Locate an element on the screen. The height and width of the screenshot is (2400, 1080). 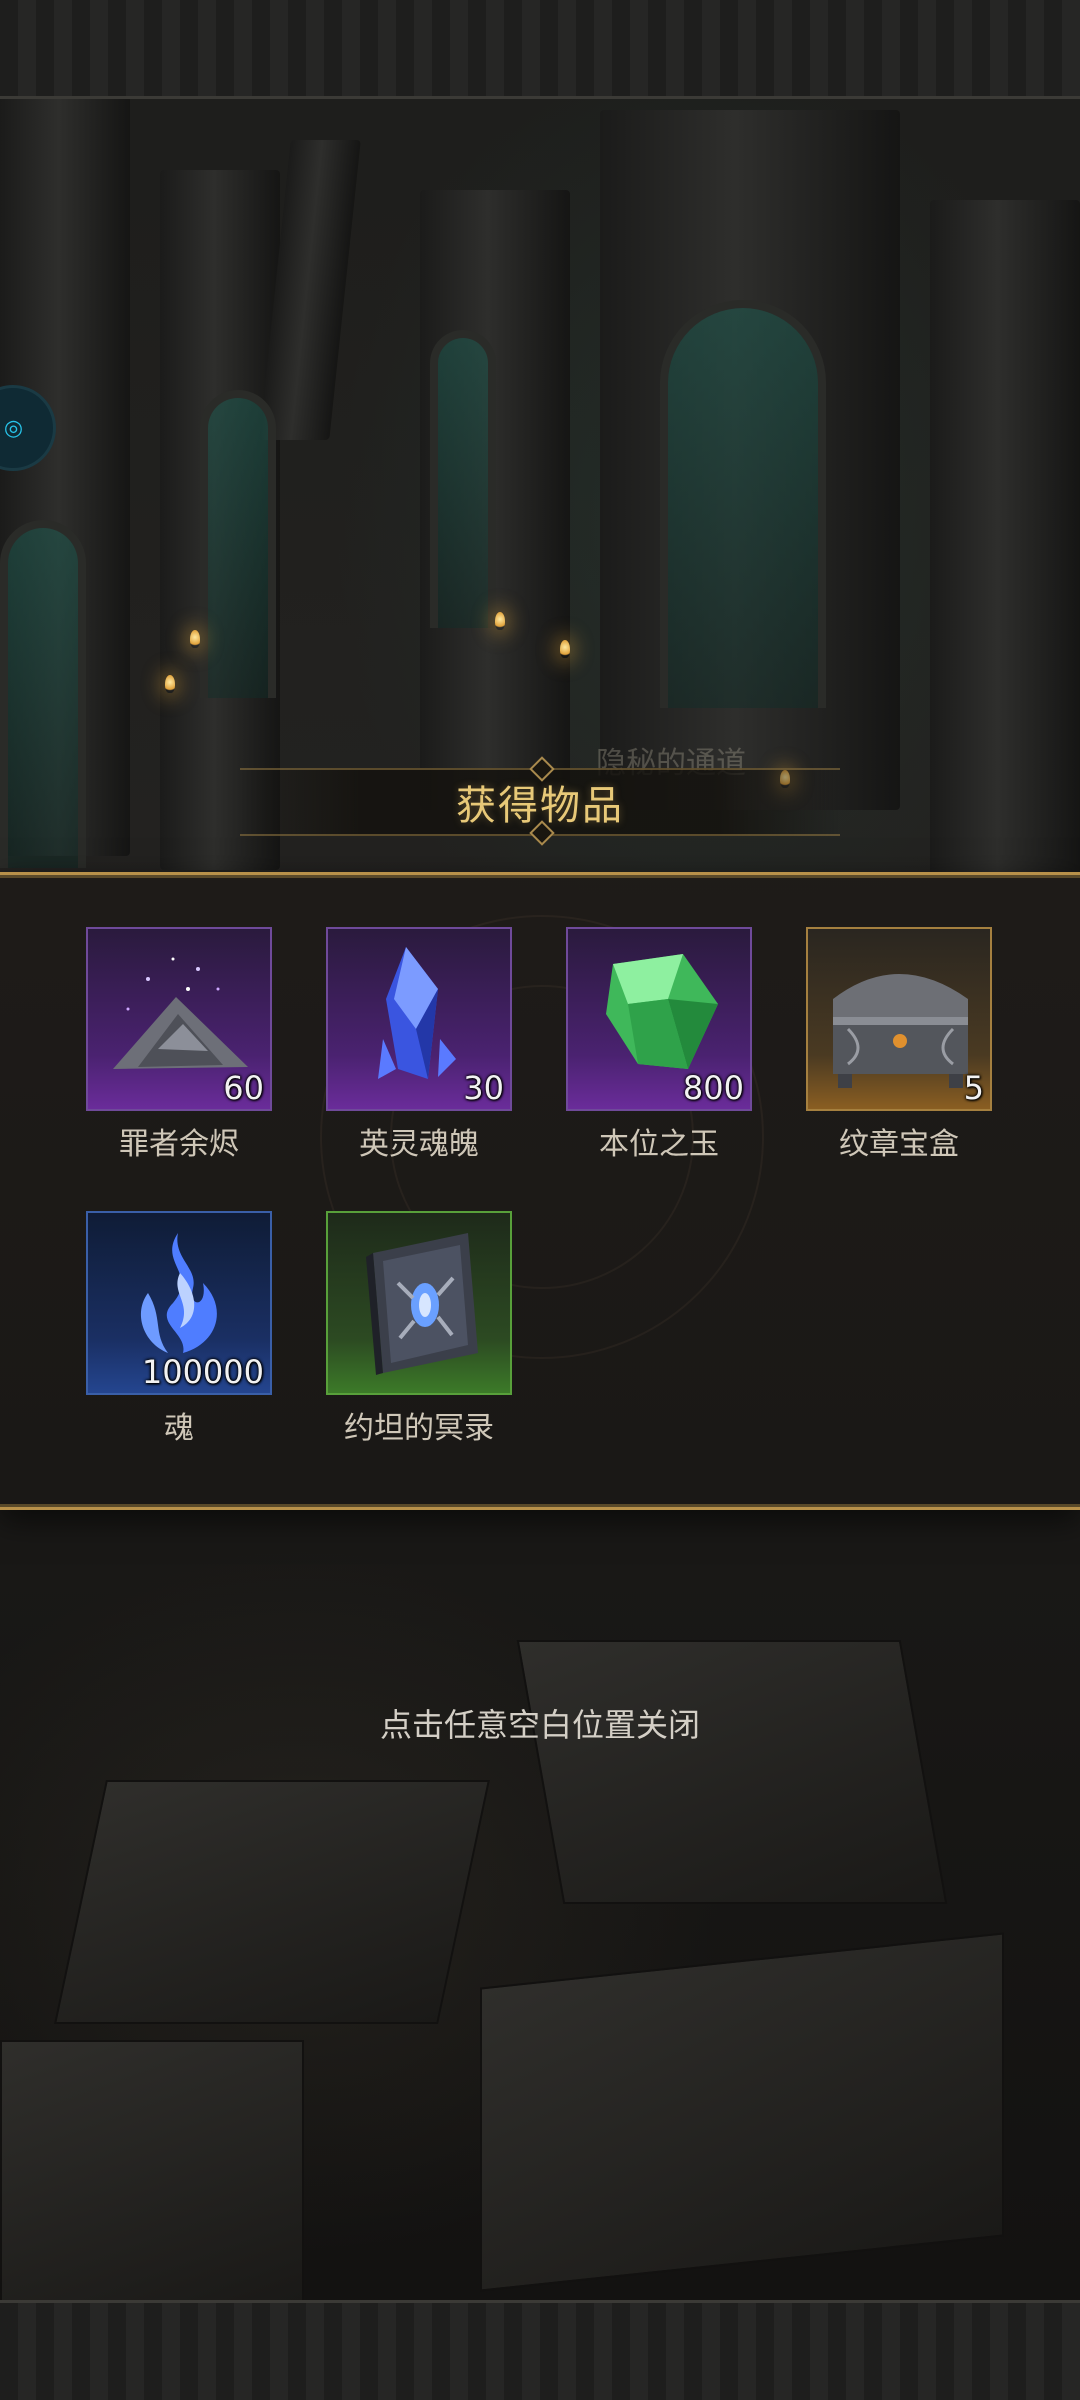
item-name: 约坦的冥录 is located at coordinates (419, 1428).